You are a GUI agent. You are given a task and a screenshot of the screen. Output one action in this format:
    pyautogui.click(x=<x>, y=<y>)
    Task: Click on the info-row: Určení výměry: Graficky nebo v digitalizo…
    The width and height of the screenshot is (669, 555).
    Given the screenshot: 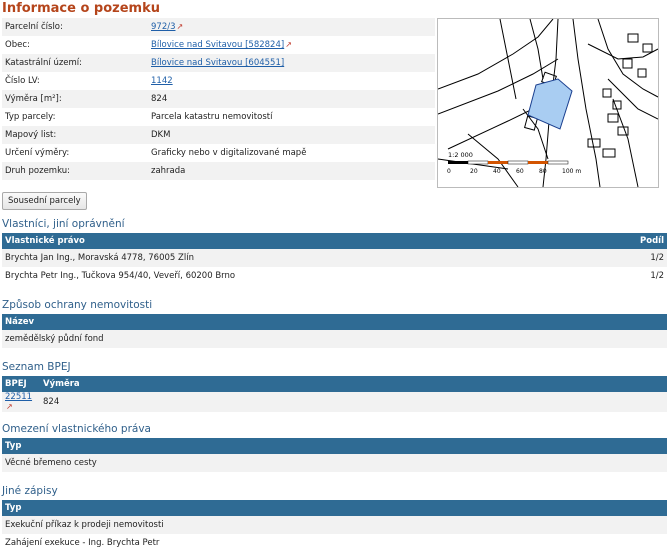 What is the action you would take?
    pyautogui.click(x=218, y=153)
    